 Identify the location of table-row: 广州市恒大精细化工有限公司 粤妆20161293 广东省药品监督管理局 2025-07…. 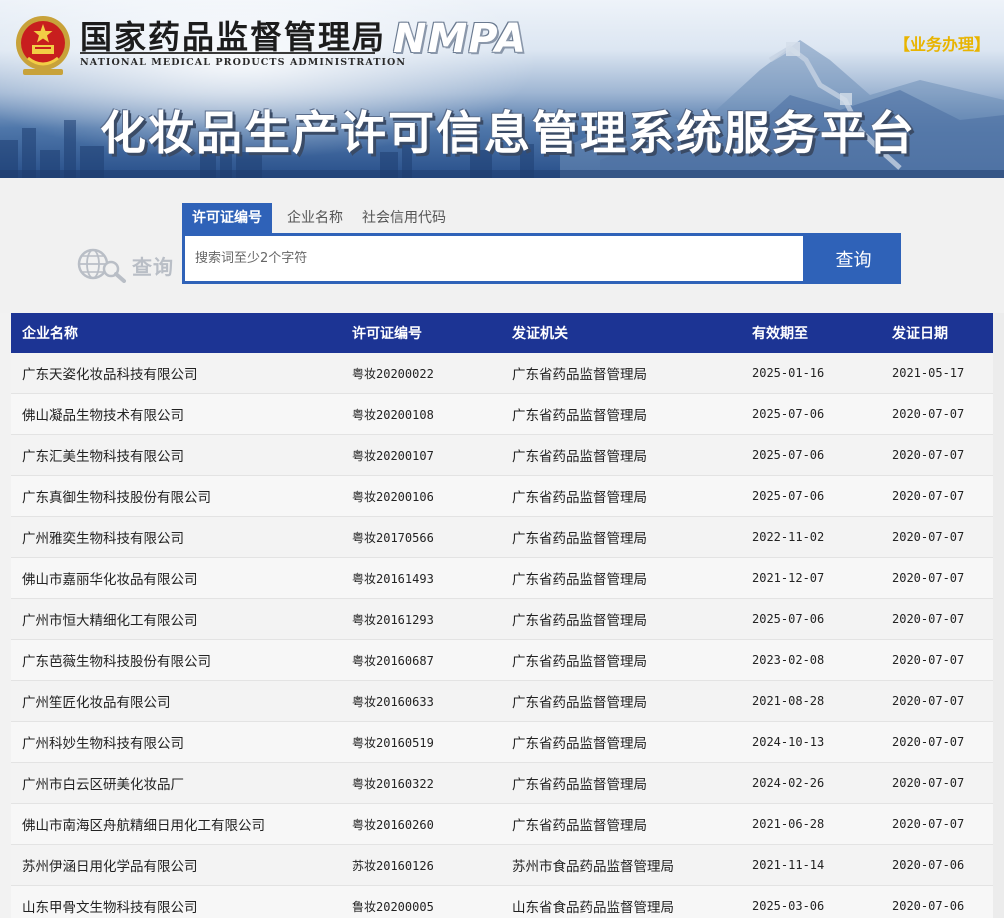
(502, 619).